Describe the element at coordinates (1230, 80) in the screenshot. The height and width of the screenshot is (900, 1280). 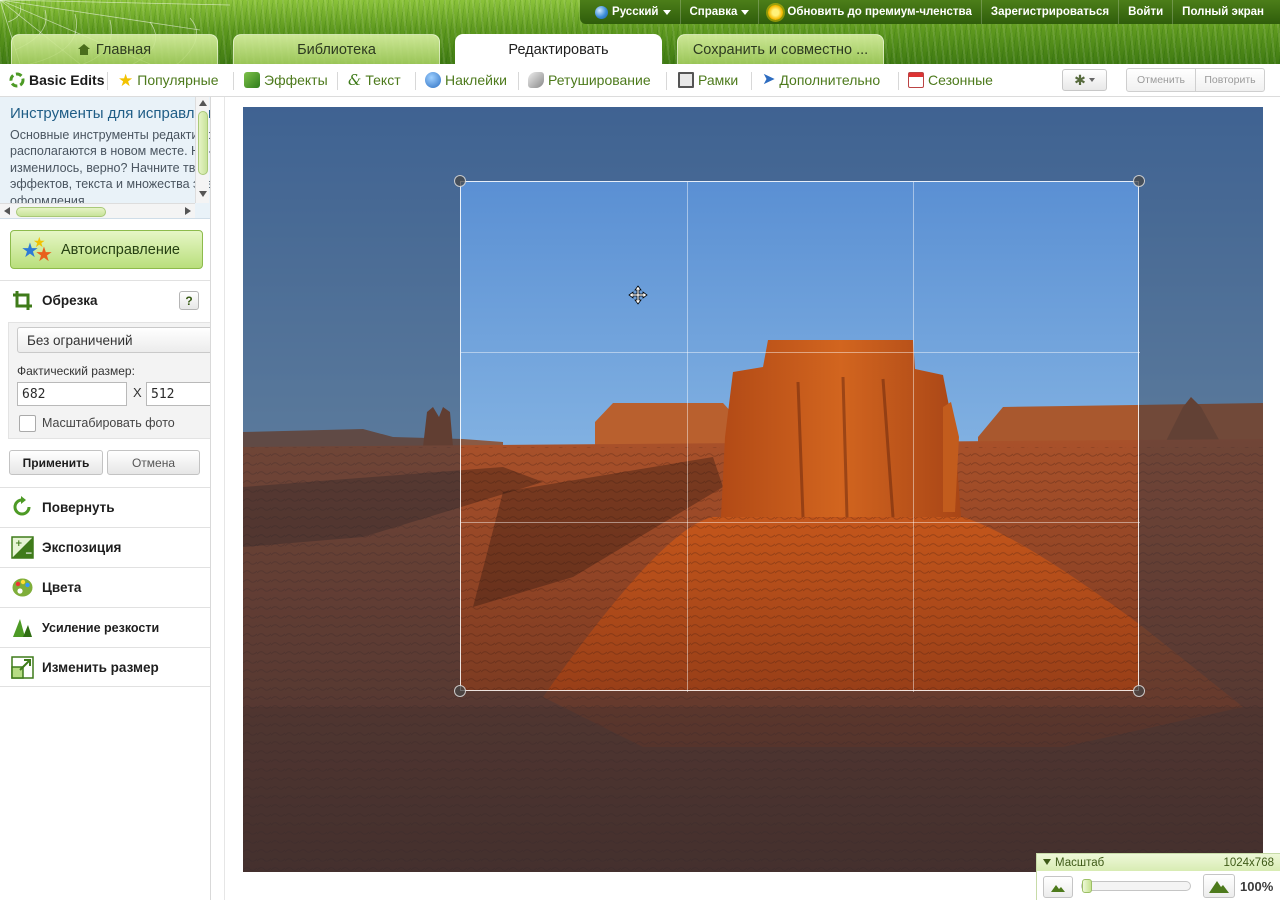
I see `redo-button: Повторить` at that location.